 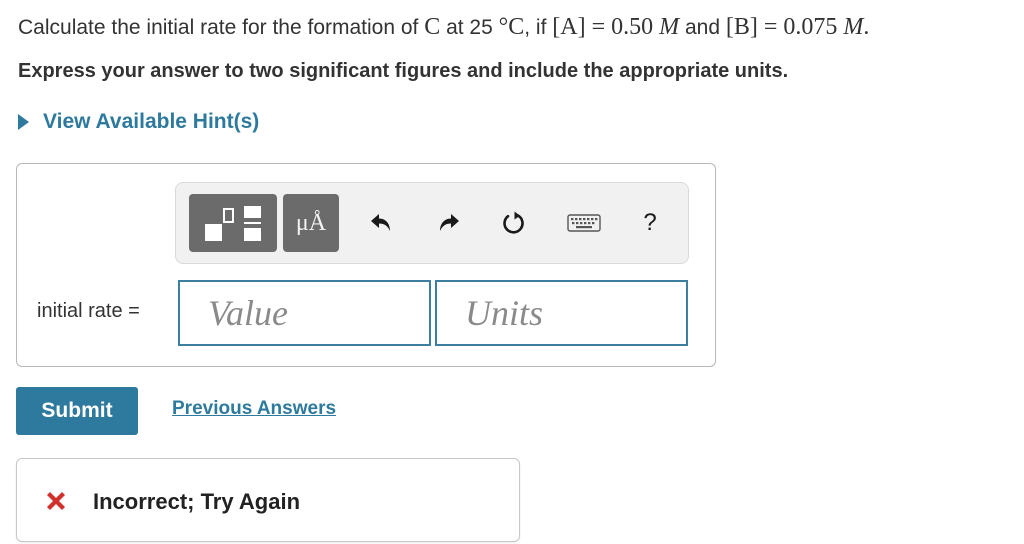 I want to click on undo-icon, so click(x=380, y=222).